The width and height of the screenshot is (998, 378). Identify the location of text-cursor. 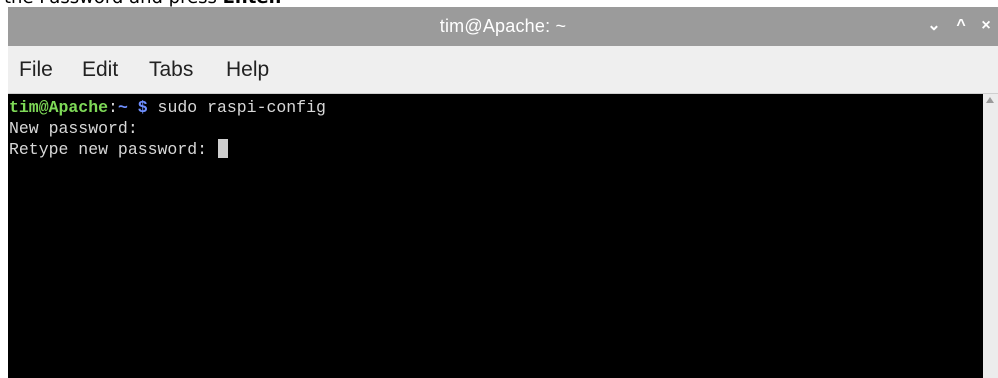
(222, 148).